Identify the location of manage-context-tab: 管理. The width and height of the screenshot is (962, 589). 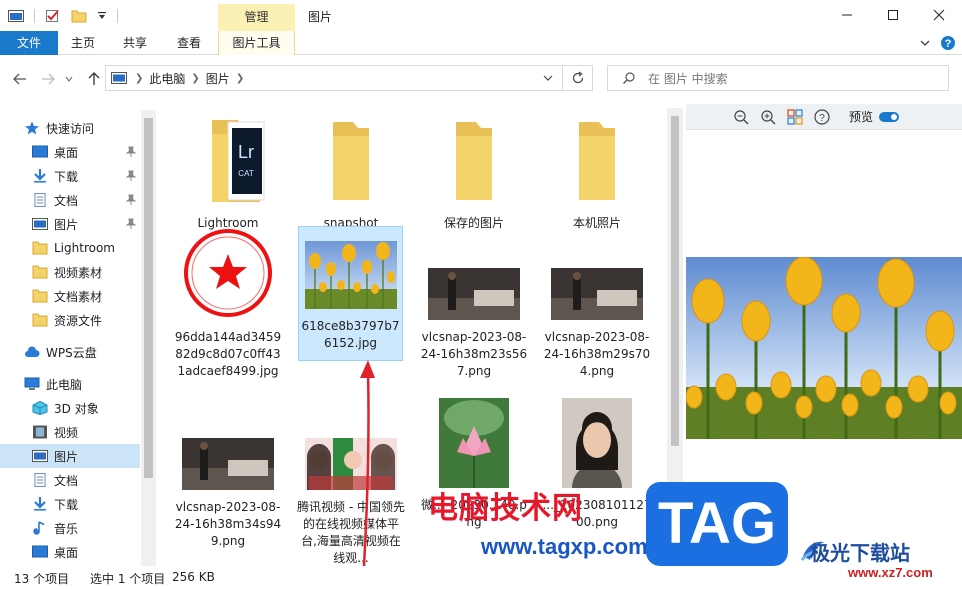
(256, 17).